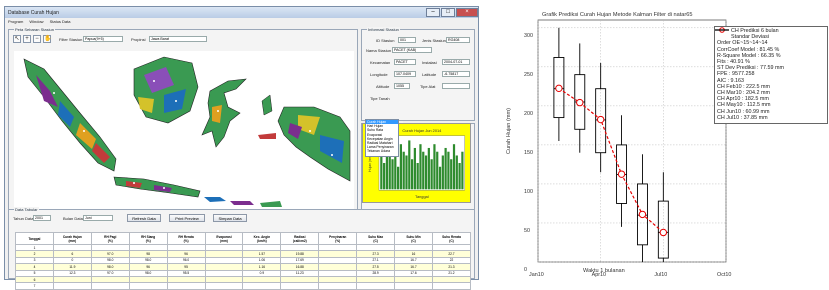 This screenshot has width=829, height=290. Describe the element at coordinates (241, 21) in the screenshot. I see `menu-bar: Program Window Status Data` at that location.